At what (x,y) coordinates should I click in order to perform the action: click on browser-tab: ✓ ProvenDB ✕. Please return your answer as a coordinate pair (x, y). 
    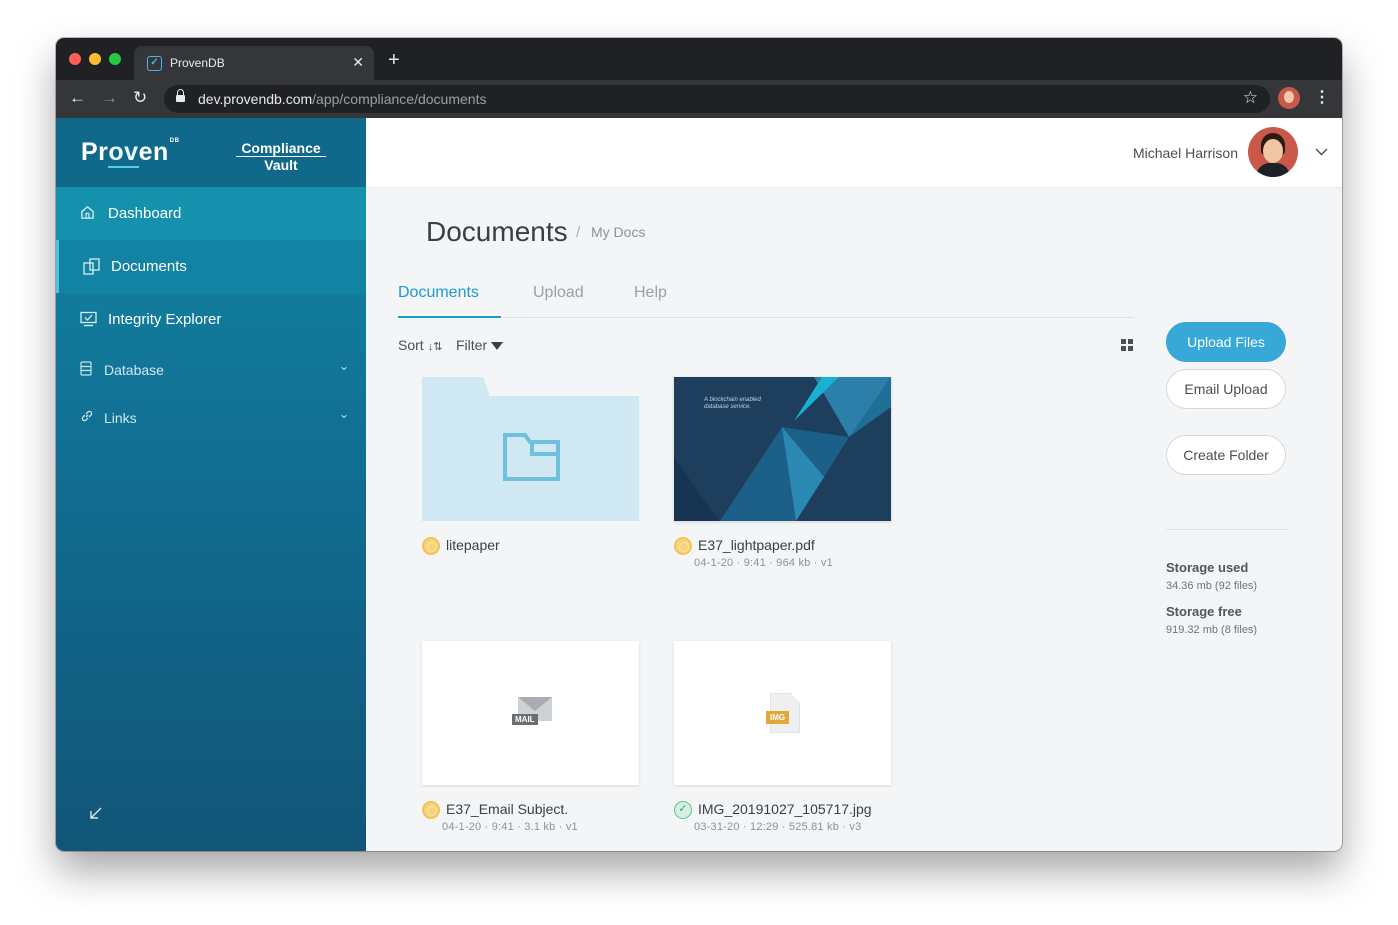
    Looking at the image, I should click on (254, 63).